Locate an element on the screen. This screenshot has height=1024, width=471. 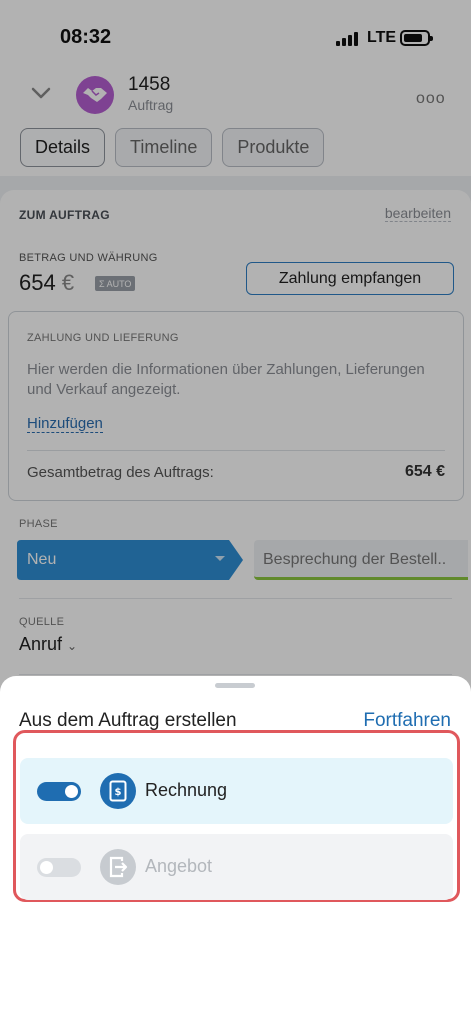
sheet-grabber is located at coordinates (235, 685).